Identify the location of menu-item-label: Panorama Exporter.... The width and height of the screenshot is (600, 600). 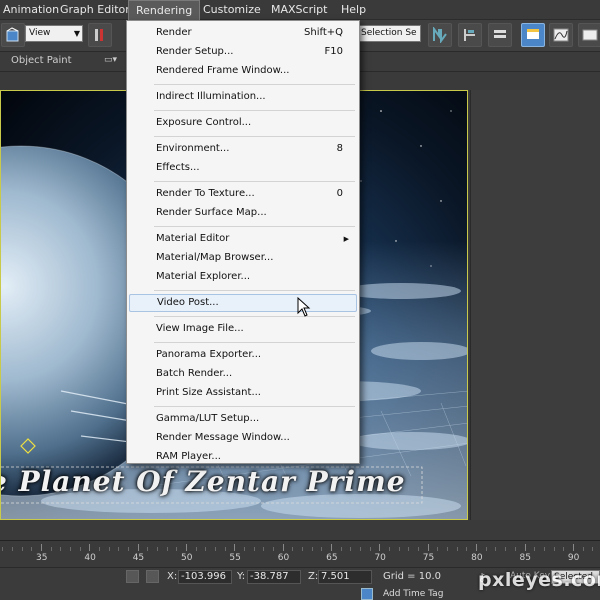
(209, 354).